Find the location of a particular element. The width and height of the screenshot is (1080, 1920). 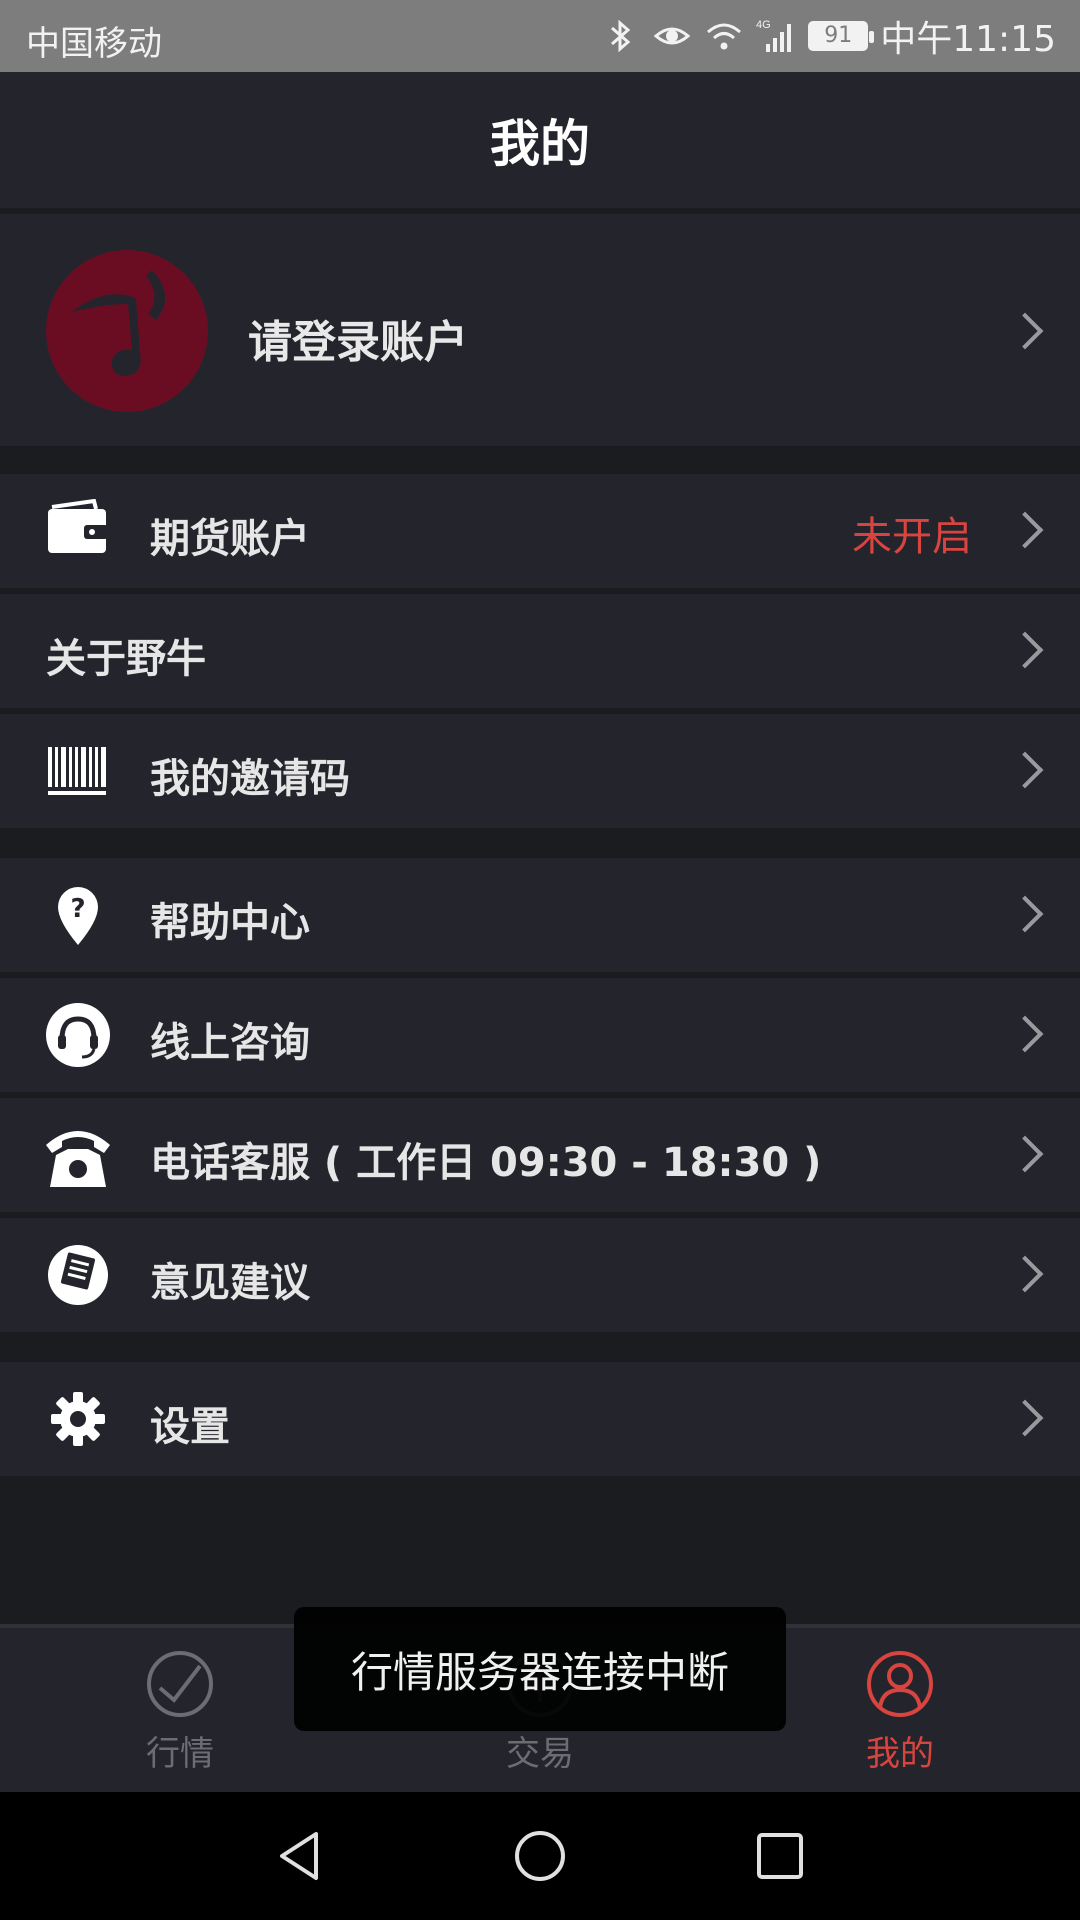

menu-label: 我的邀请码 is located at coordinates (250, 779).